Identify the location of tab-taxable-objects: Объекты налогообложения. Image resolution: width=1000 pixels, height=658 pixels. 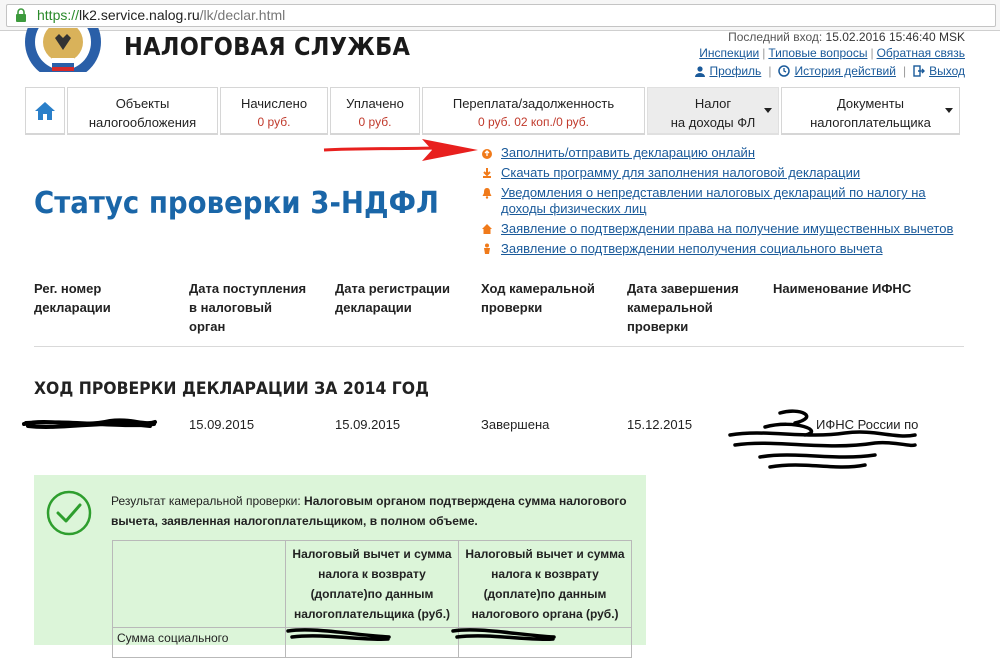
(142, 111).